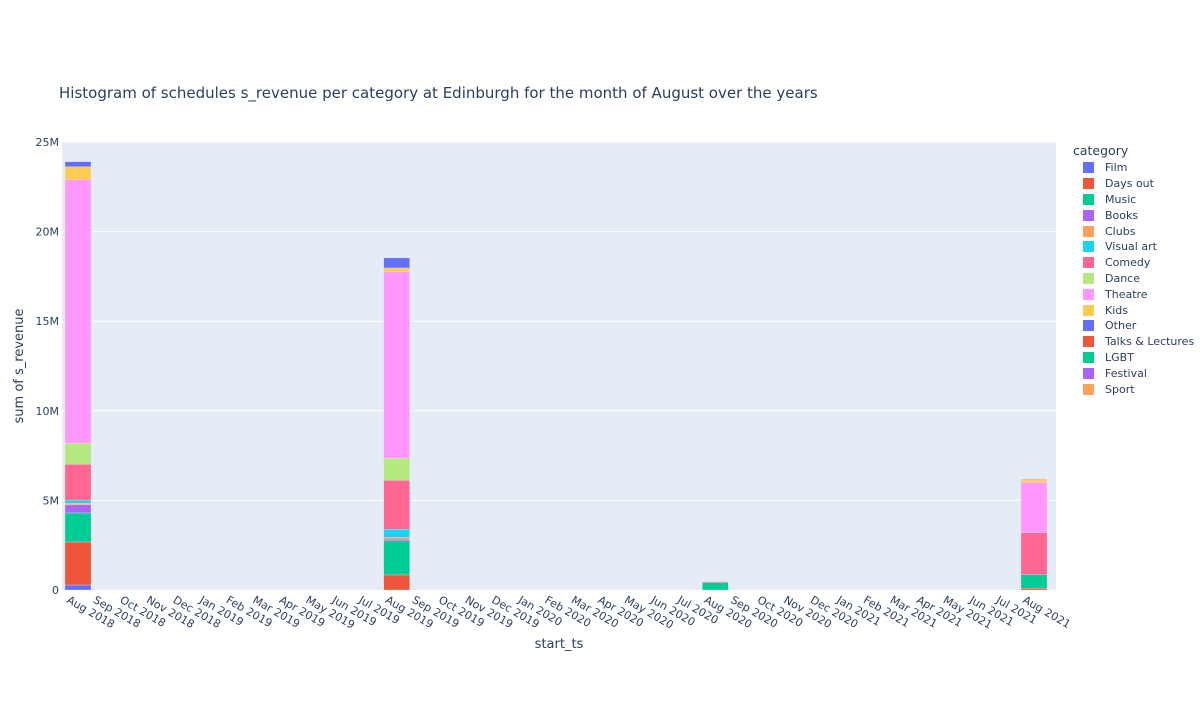 The image size is (1200, 716). Describe the element at coordinates (396, 582) in the screenshot. I see `bar-segment-days-out-aug-2019` at that location.